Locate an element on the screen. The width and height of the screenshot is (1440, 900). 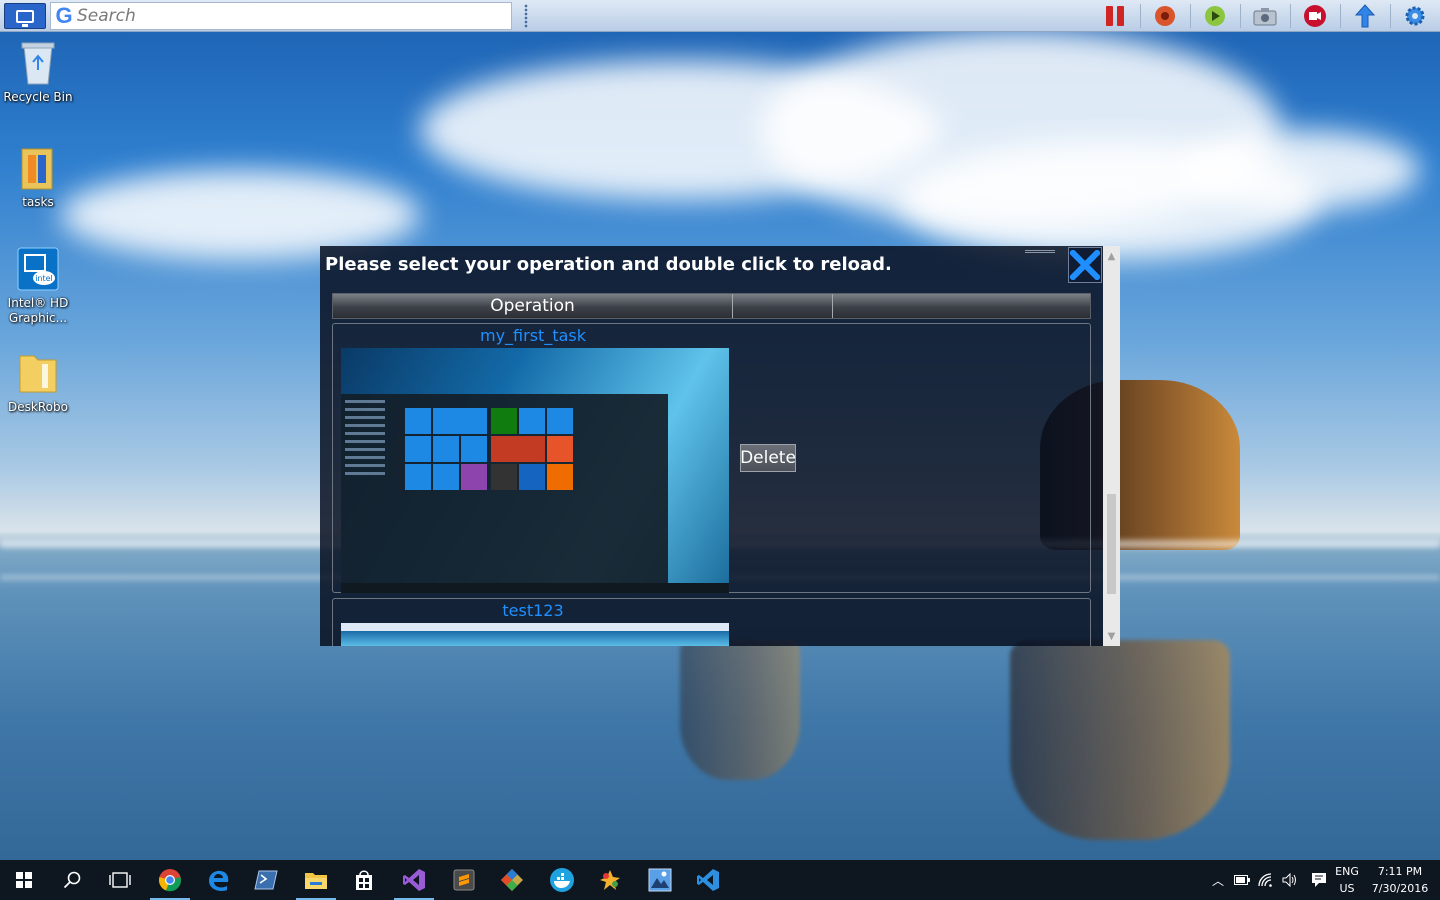
taskbar-chrome is located at coordinates (170, 880).